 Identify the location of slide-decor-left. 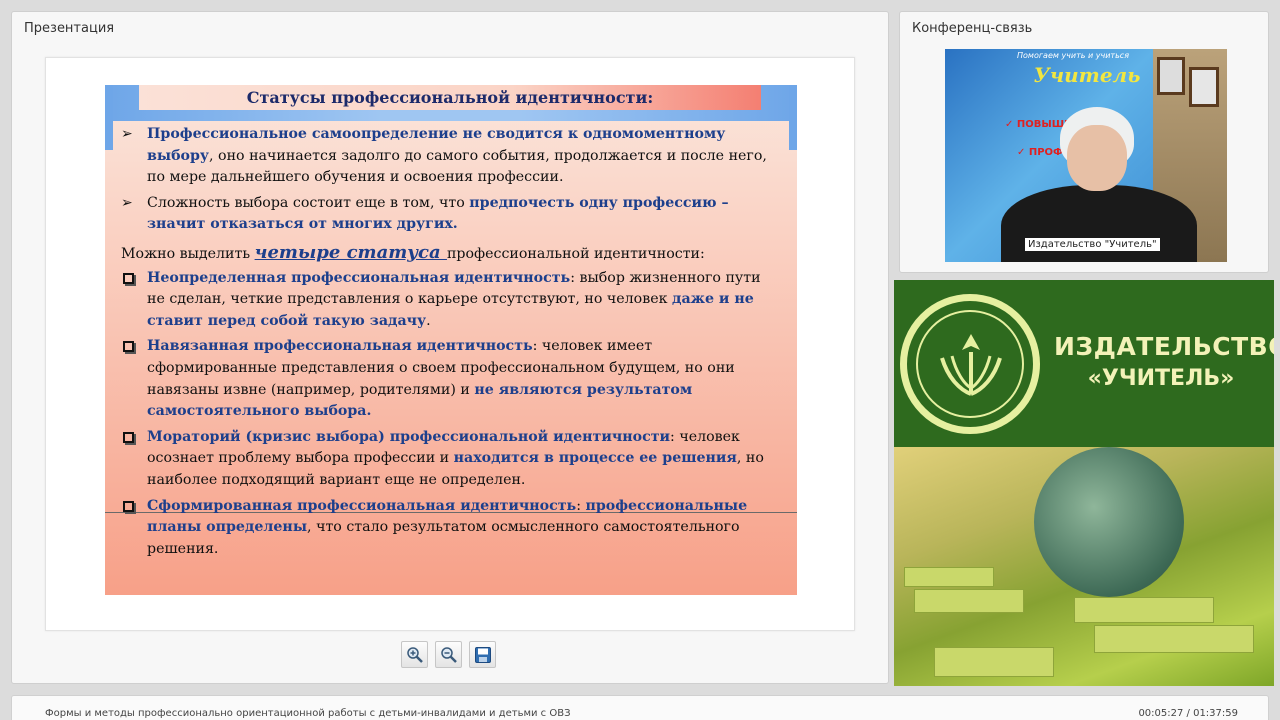
(109, 117).